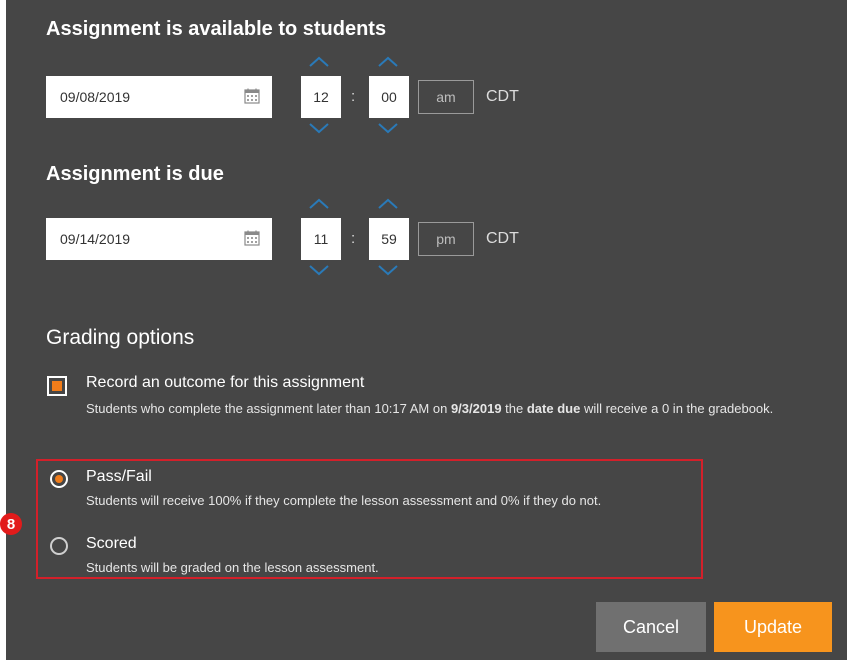 This screenshot has height=660, width=847. Describe the element at coordinates (95, 239) in the screenshot. I see `due-date-value: 09/14/2019` at that location.